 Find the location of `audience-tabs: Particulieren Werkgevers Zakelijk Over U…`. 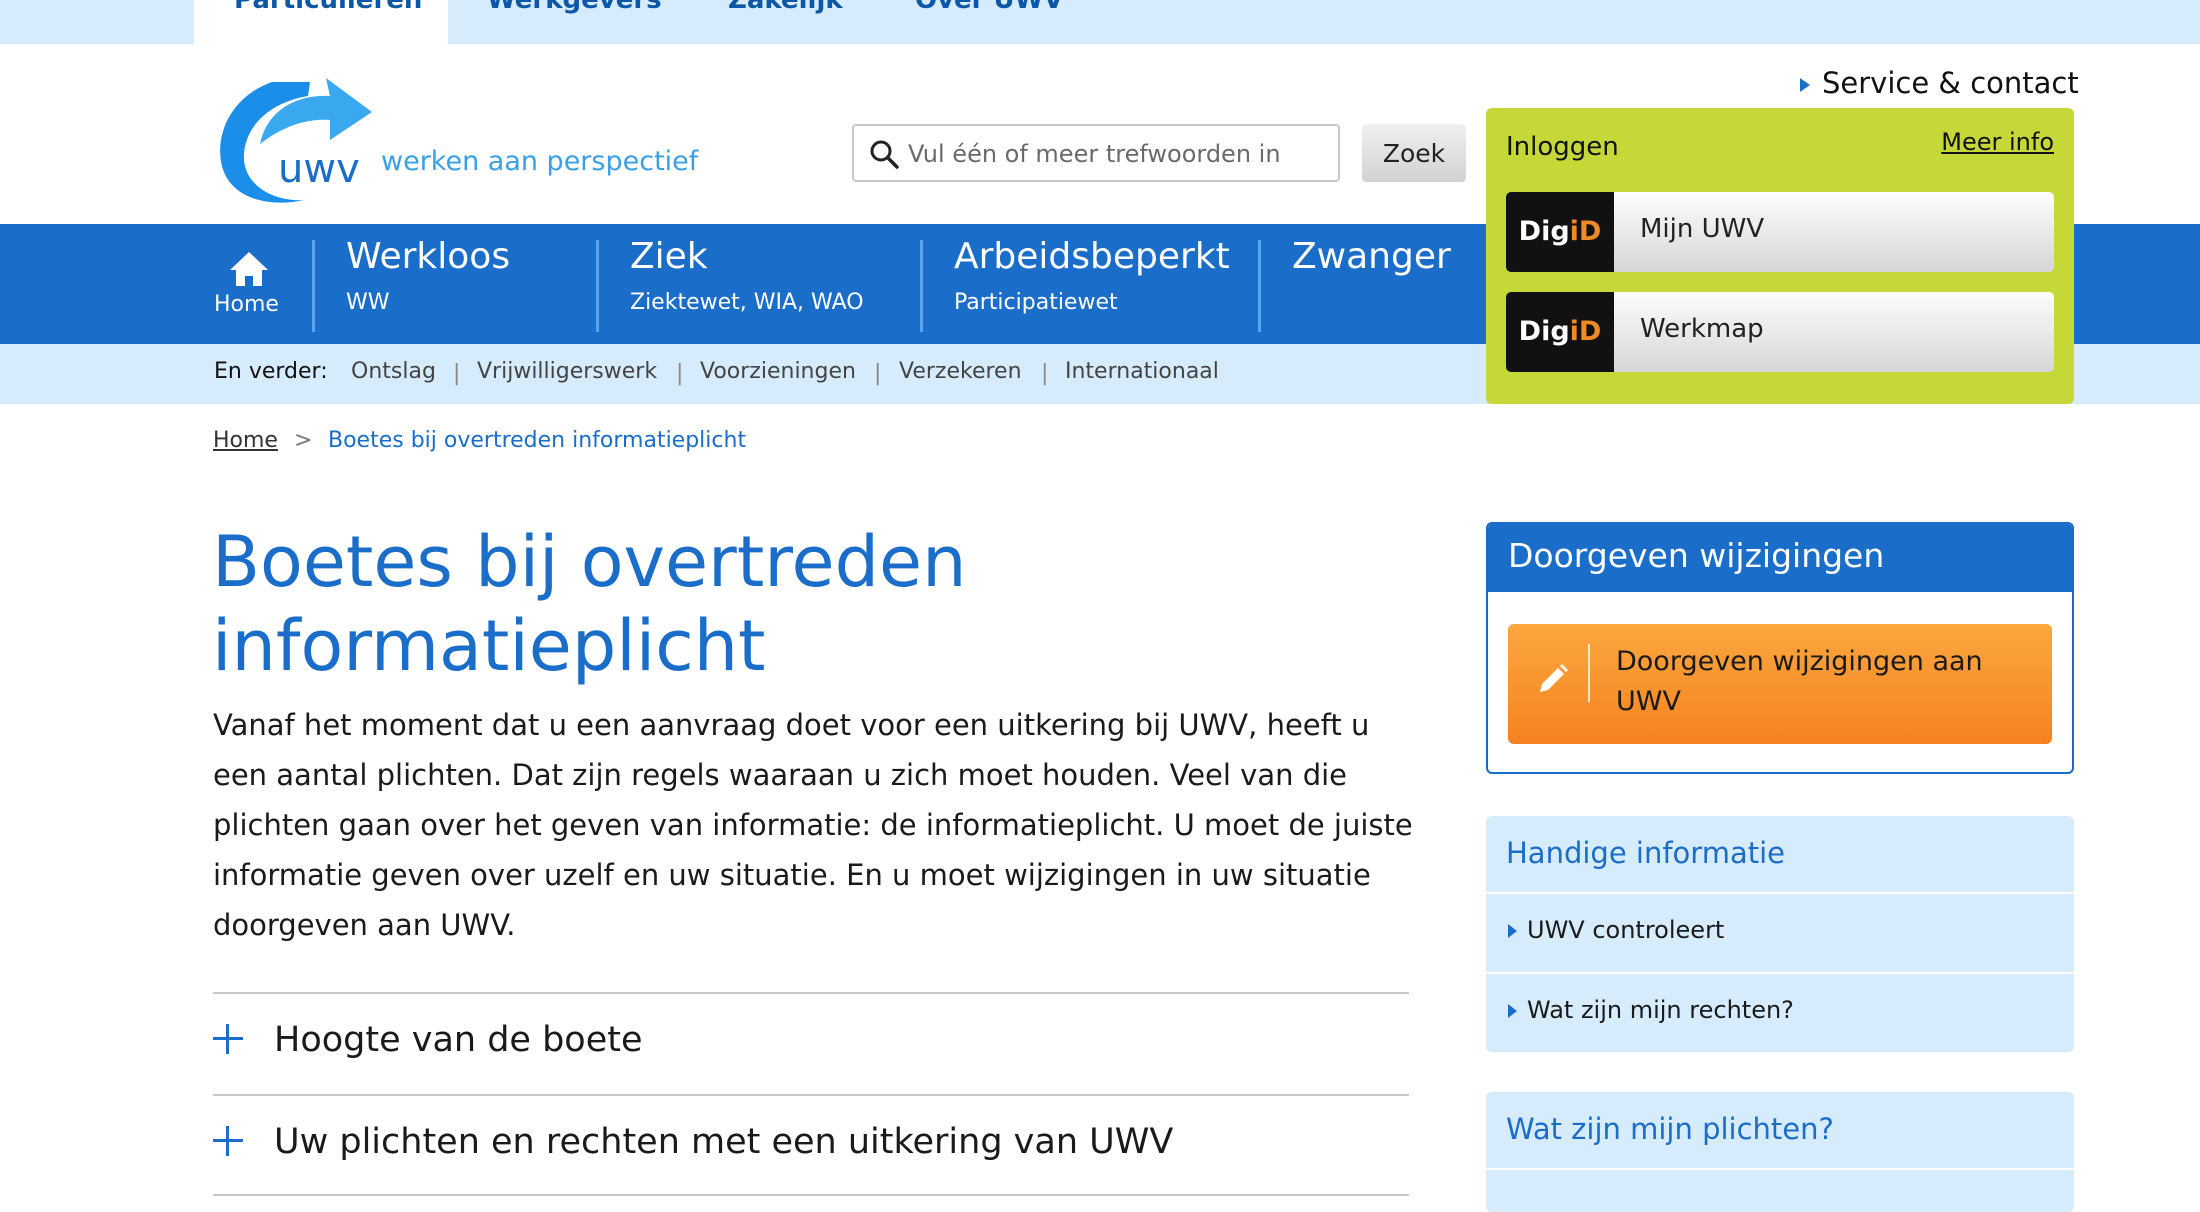

audience-tabs: Particulieren Werkgevers Zakelijk Over U… is located at coordinates (1100, 22).